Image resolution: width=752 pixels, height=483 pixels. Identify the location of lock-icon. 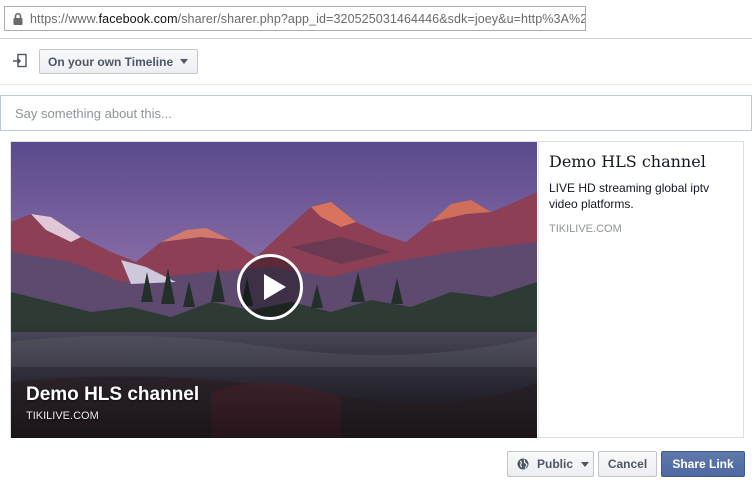
(18, 18).